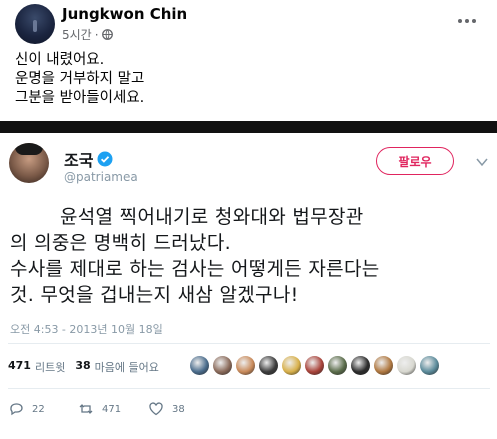 The image size is (497, 439). I want to click on tweet-author: 조국, so click(88, 159).